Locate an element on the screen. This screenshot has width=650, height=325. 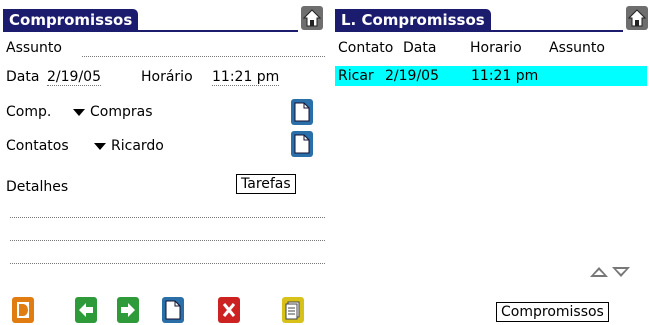
notes-icon is located at coordinates (293, 310).